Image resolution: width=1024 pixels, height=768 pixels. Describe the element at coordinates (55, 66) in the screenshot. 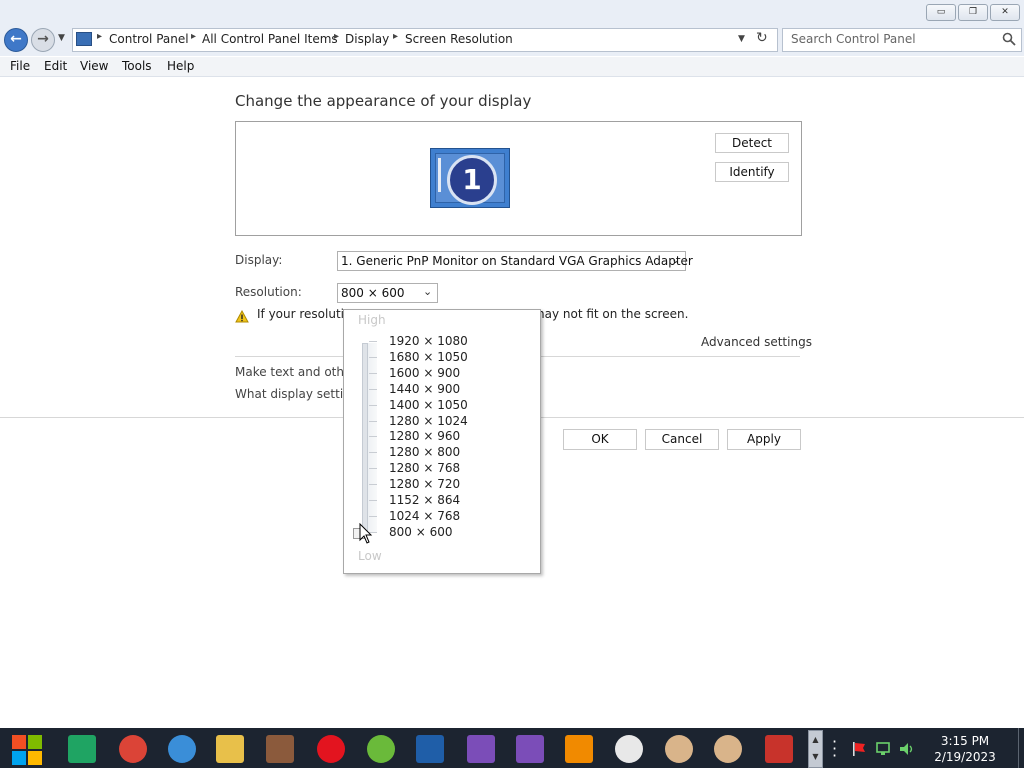

I see `menu-edit: Edit` at that location.